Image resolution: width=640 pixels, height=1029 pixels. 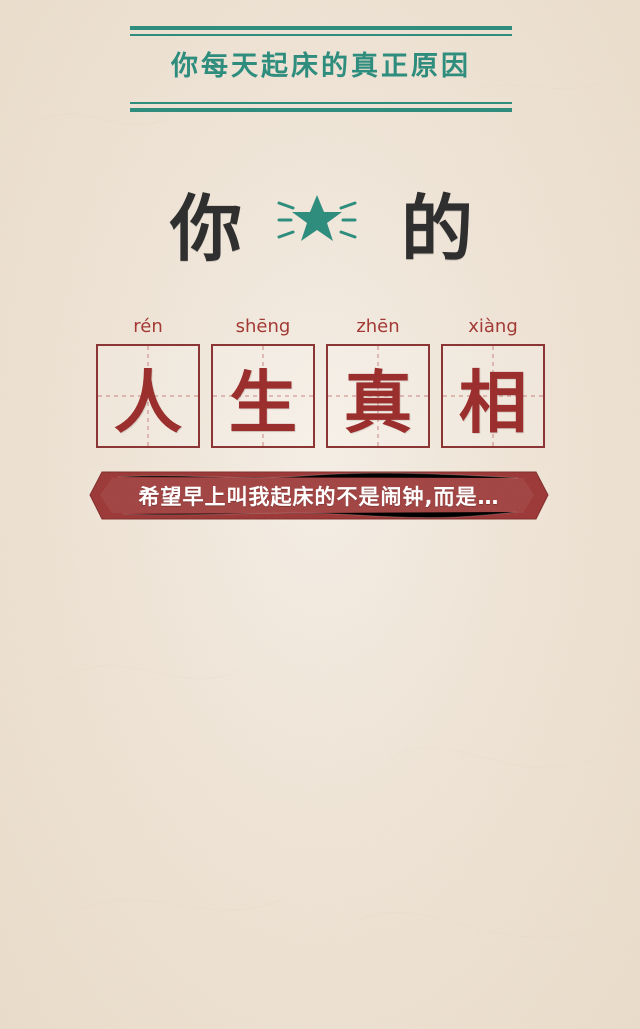 I want to click on pinyin-4: xiàng, so click(x=493, y=326).